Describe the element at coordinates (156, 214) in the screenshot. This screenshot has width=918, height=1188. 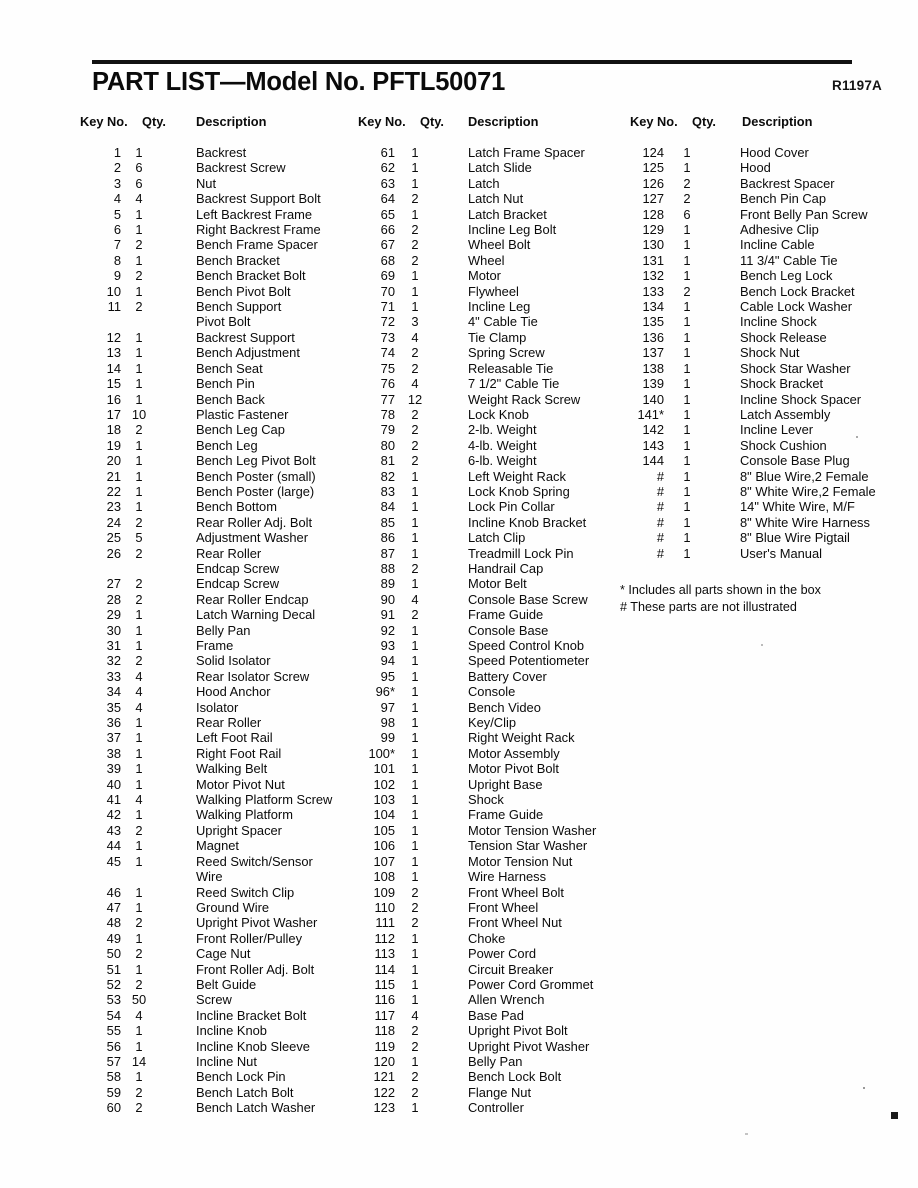
I see `part-row: 5 1 Left Backrest Frame` at that location.